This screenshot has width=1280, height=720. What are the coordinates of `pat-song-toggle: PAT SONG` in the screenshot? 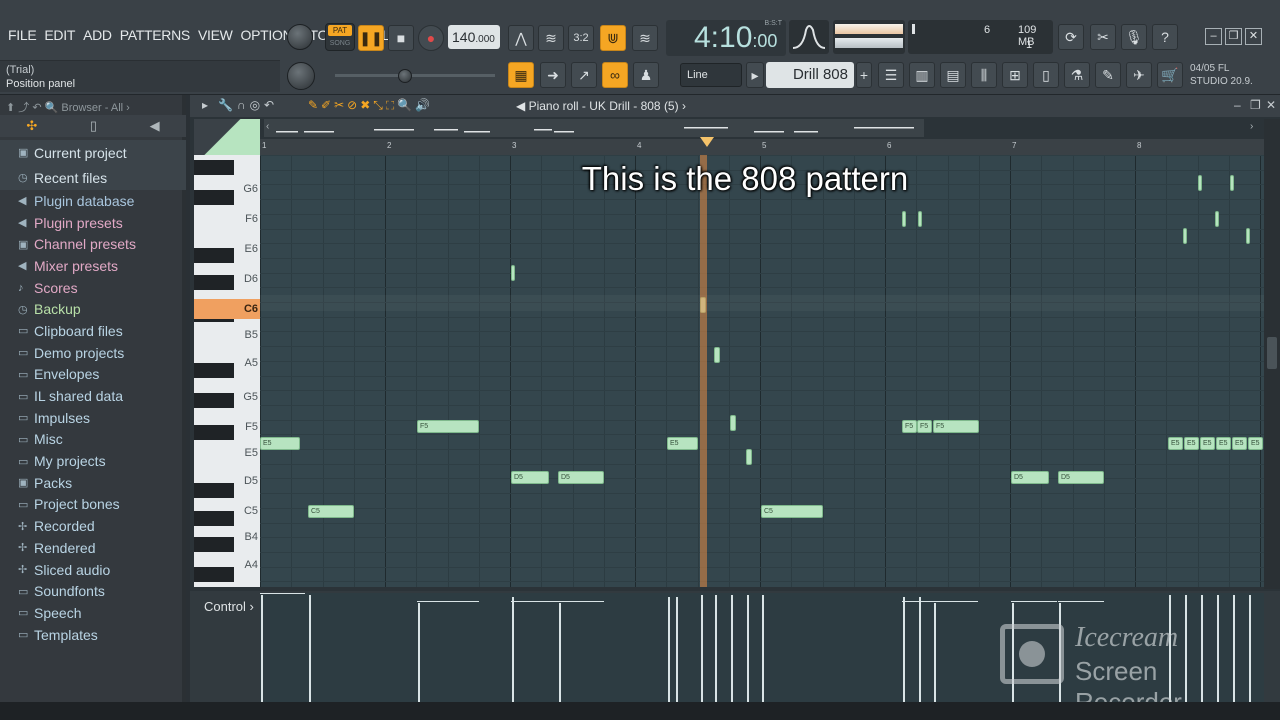 It's located at (340, 37).